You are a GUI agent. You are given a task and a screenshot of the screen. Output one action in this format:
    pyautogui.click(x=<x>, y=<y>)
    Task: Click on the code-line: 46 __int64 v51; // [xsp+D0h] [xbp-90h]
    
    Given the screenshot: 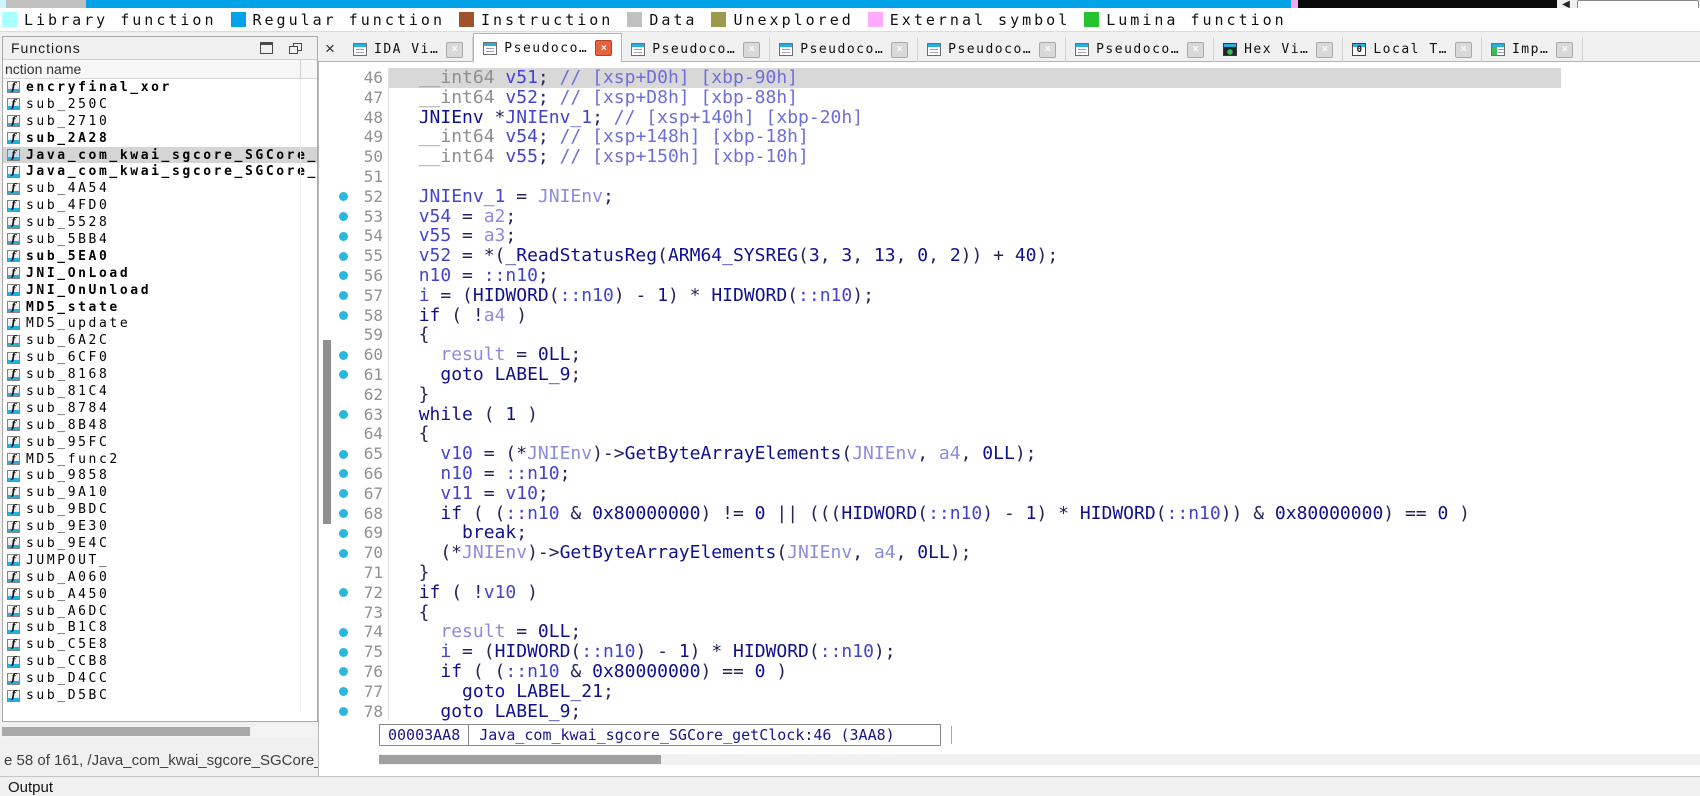 What is the action you would take?
    pyautogui.click(x=1016, y=78)
    